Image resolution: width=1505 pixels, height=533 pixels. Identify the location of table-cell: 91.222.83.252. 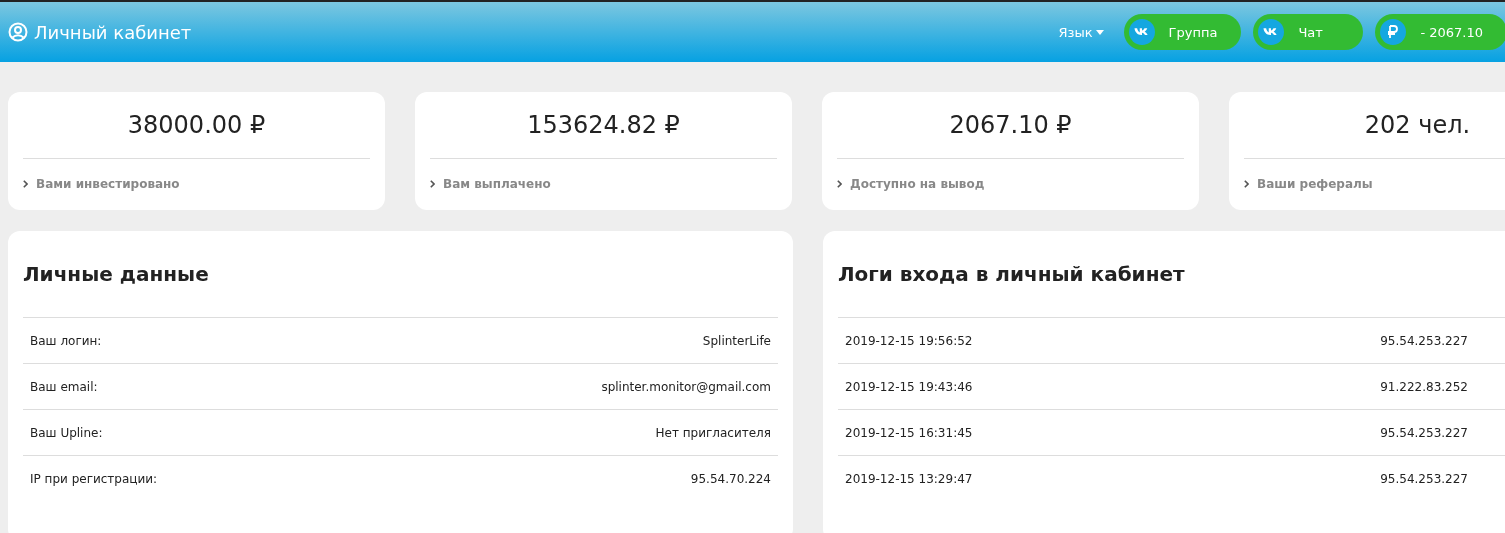
(1424, 386).